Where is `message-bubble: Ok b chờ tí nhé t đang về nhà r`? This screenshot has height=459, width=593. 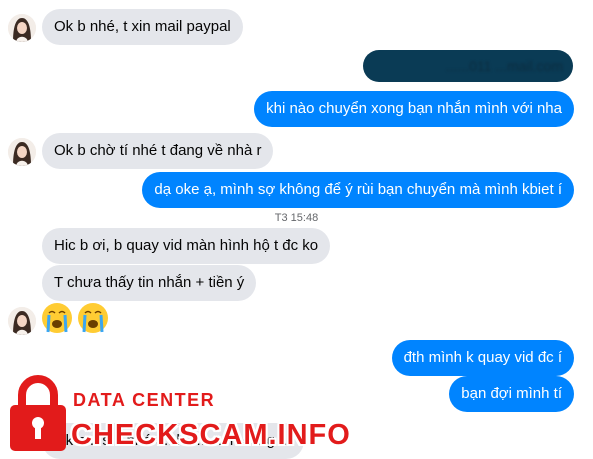
message-bubble: Ok b chờ tí nhé t đang về nhà r is located at coordinates (158, 151).